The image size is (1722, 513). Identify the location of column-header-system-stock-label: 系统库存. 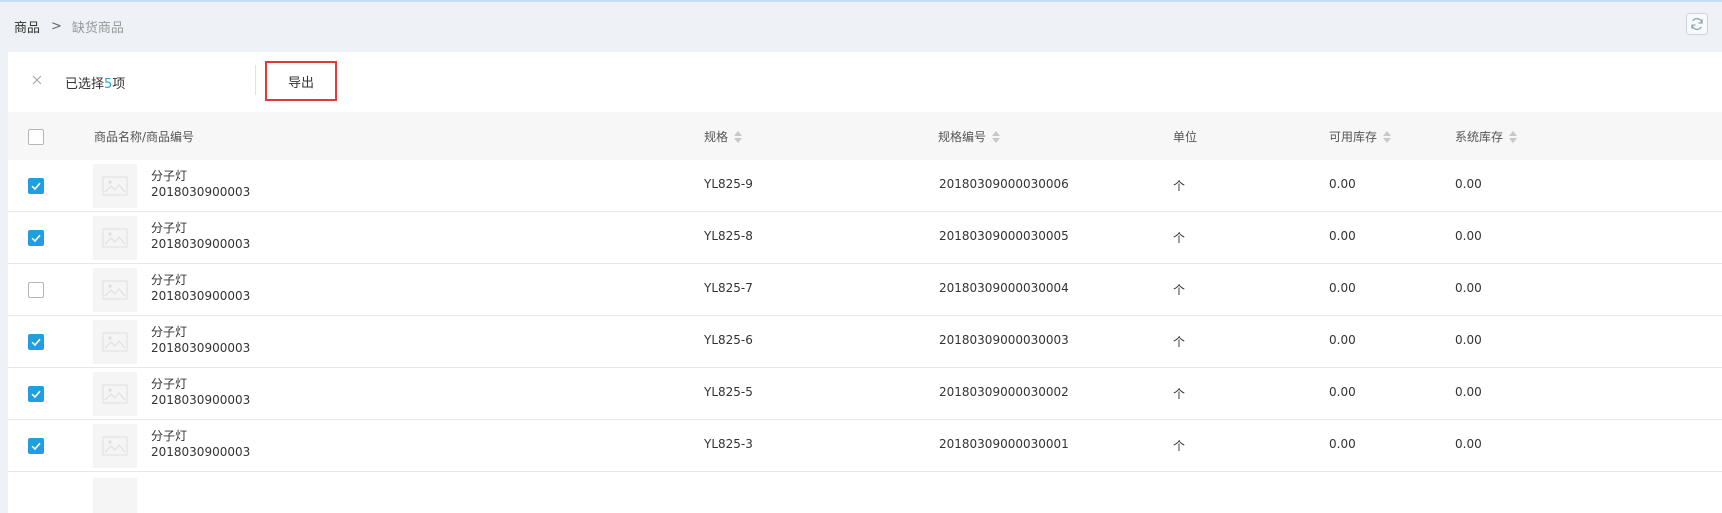
(1479, 137).